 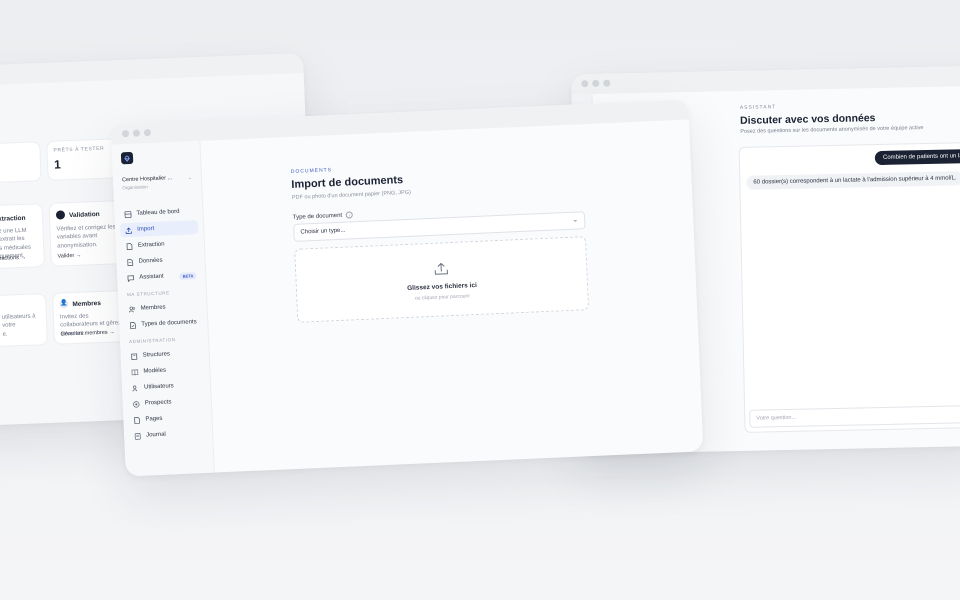 What do you see at coordinates (168, 434) in the screenshot?
I see `nav-item-journal: Journal` at bounding box center [168, 434].